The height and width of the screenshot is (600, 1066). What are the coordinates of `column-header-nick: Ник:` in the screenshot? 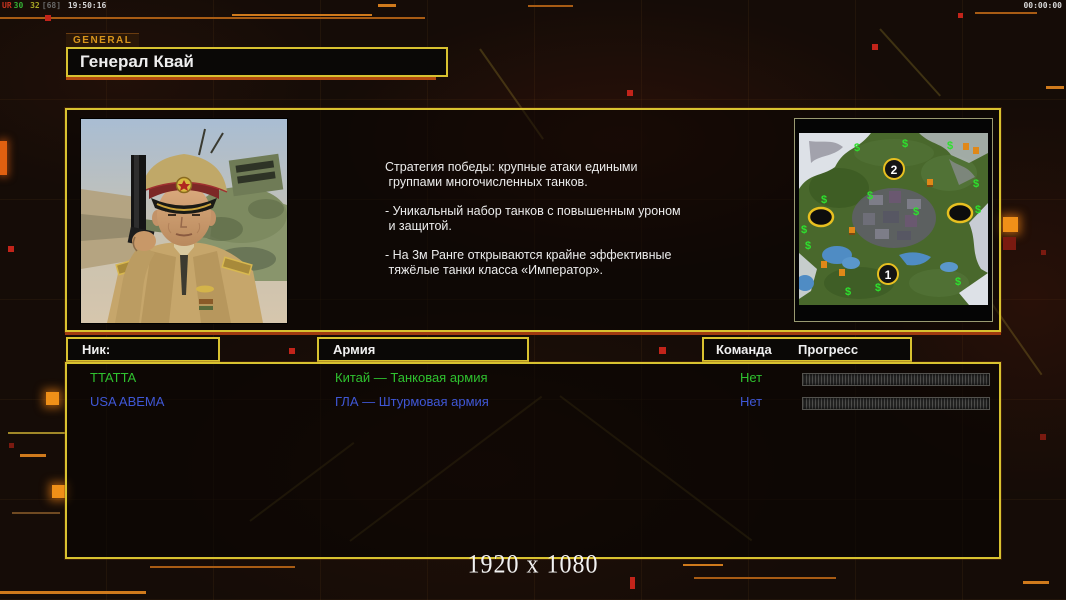 It's located at (143, 349).